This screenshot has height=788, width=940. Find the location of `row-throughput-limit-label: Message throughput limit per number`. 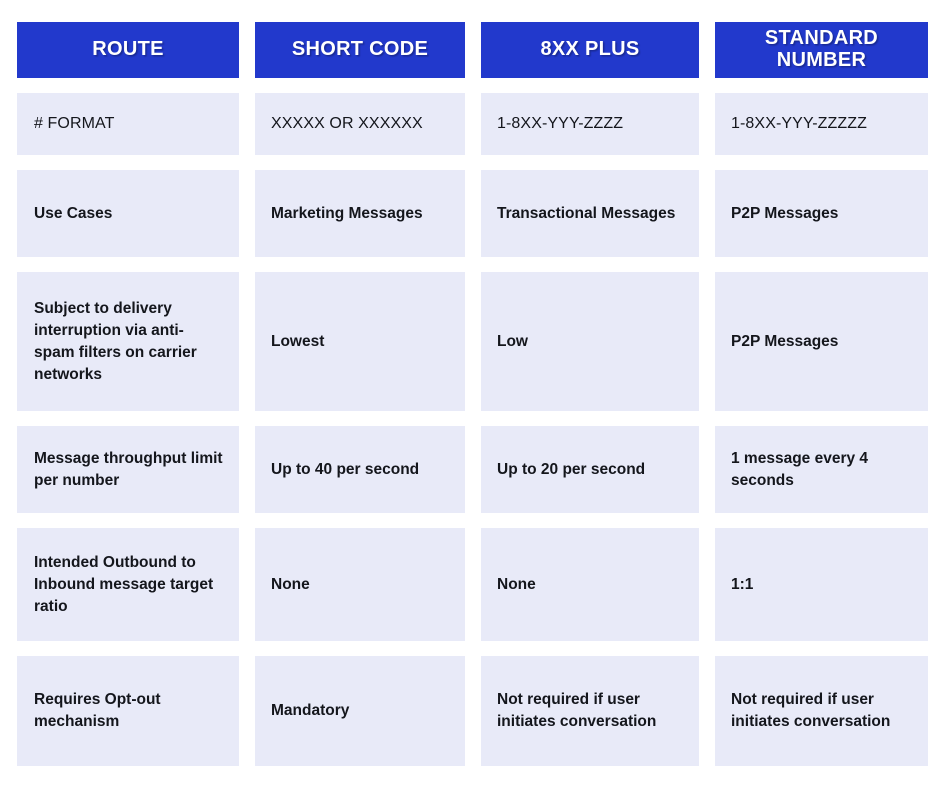

row-throughput-limit-label: Message throughput limit per number is located at coordinates (128, 469).